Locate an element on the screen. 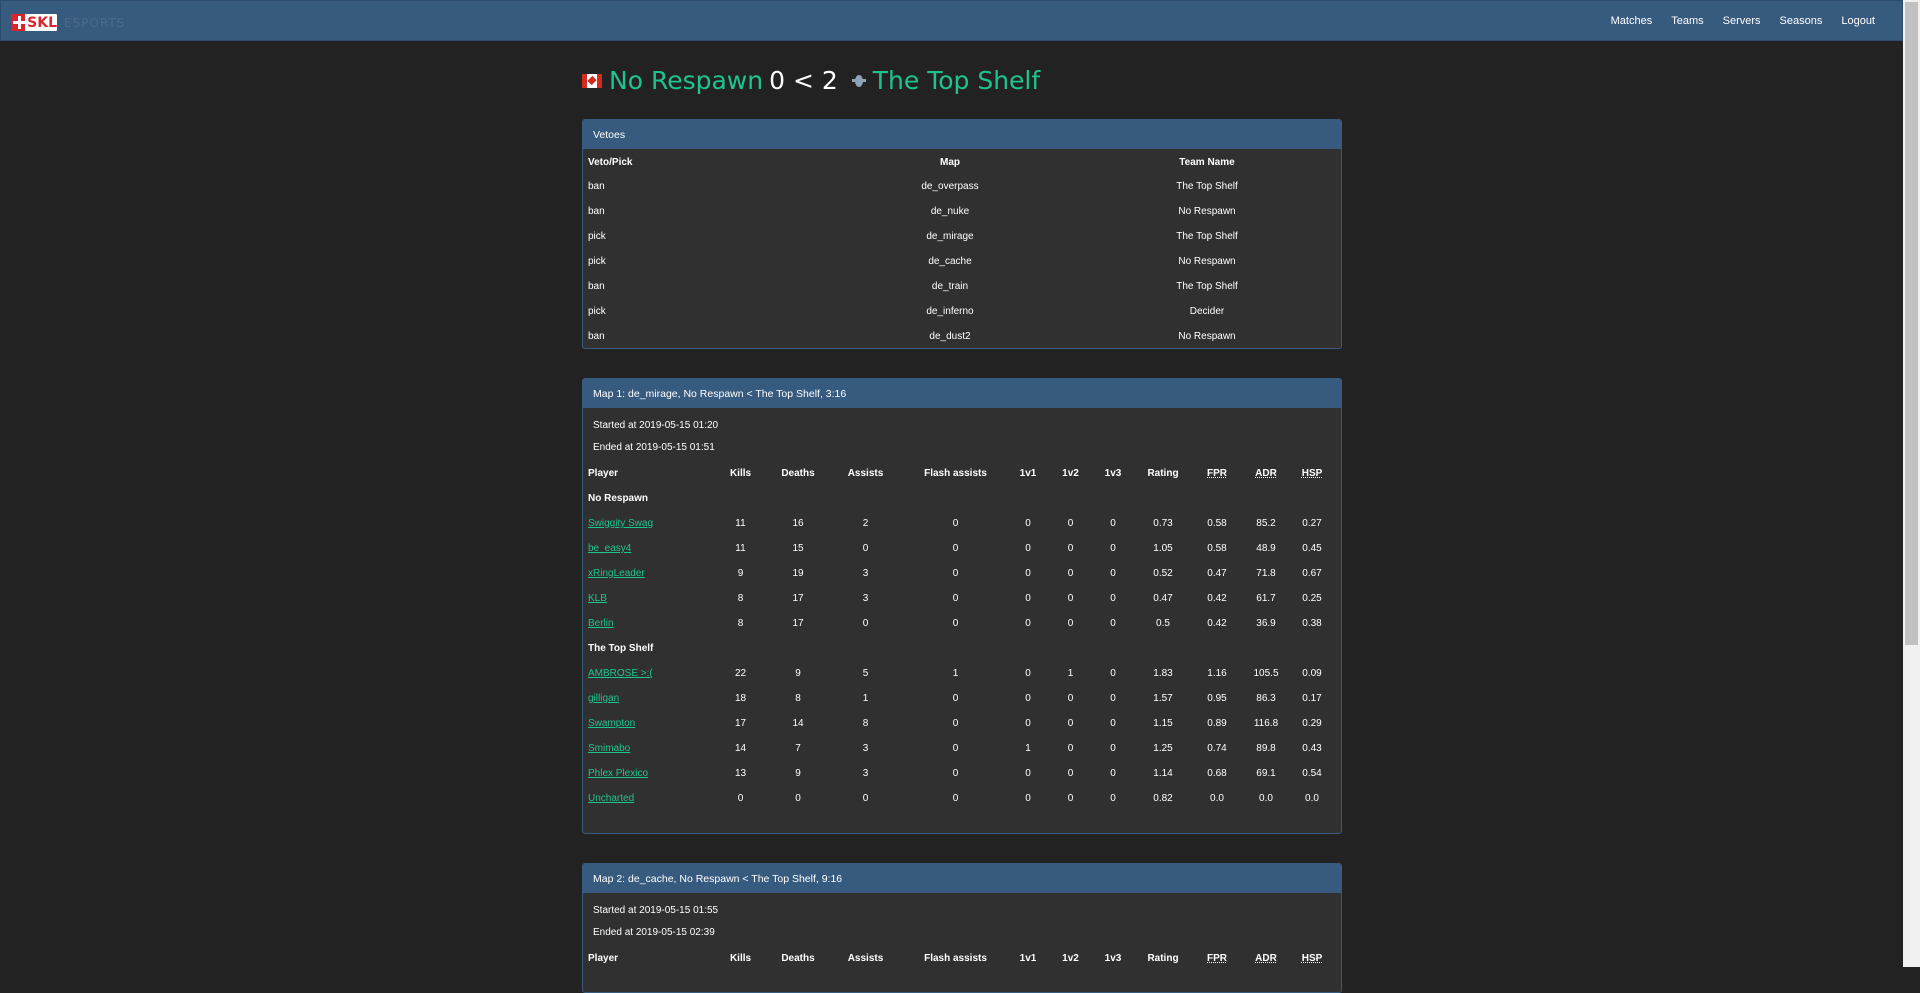 Image resolution: width=1920 pixels, height=993 pixels. veto-team: No Respawn is located at coordinates (1207, 211).